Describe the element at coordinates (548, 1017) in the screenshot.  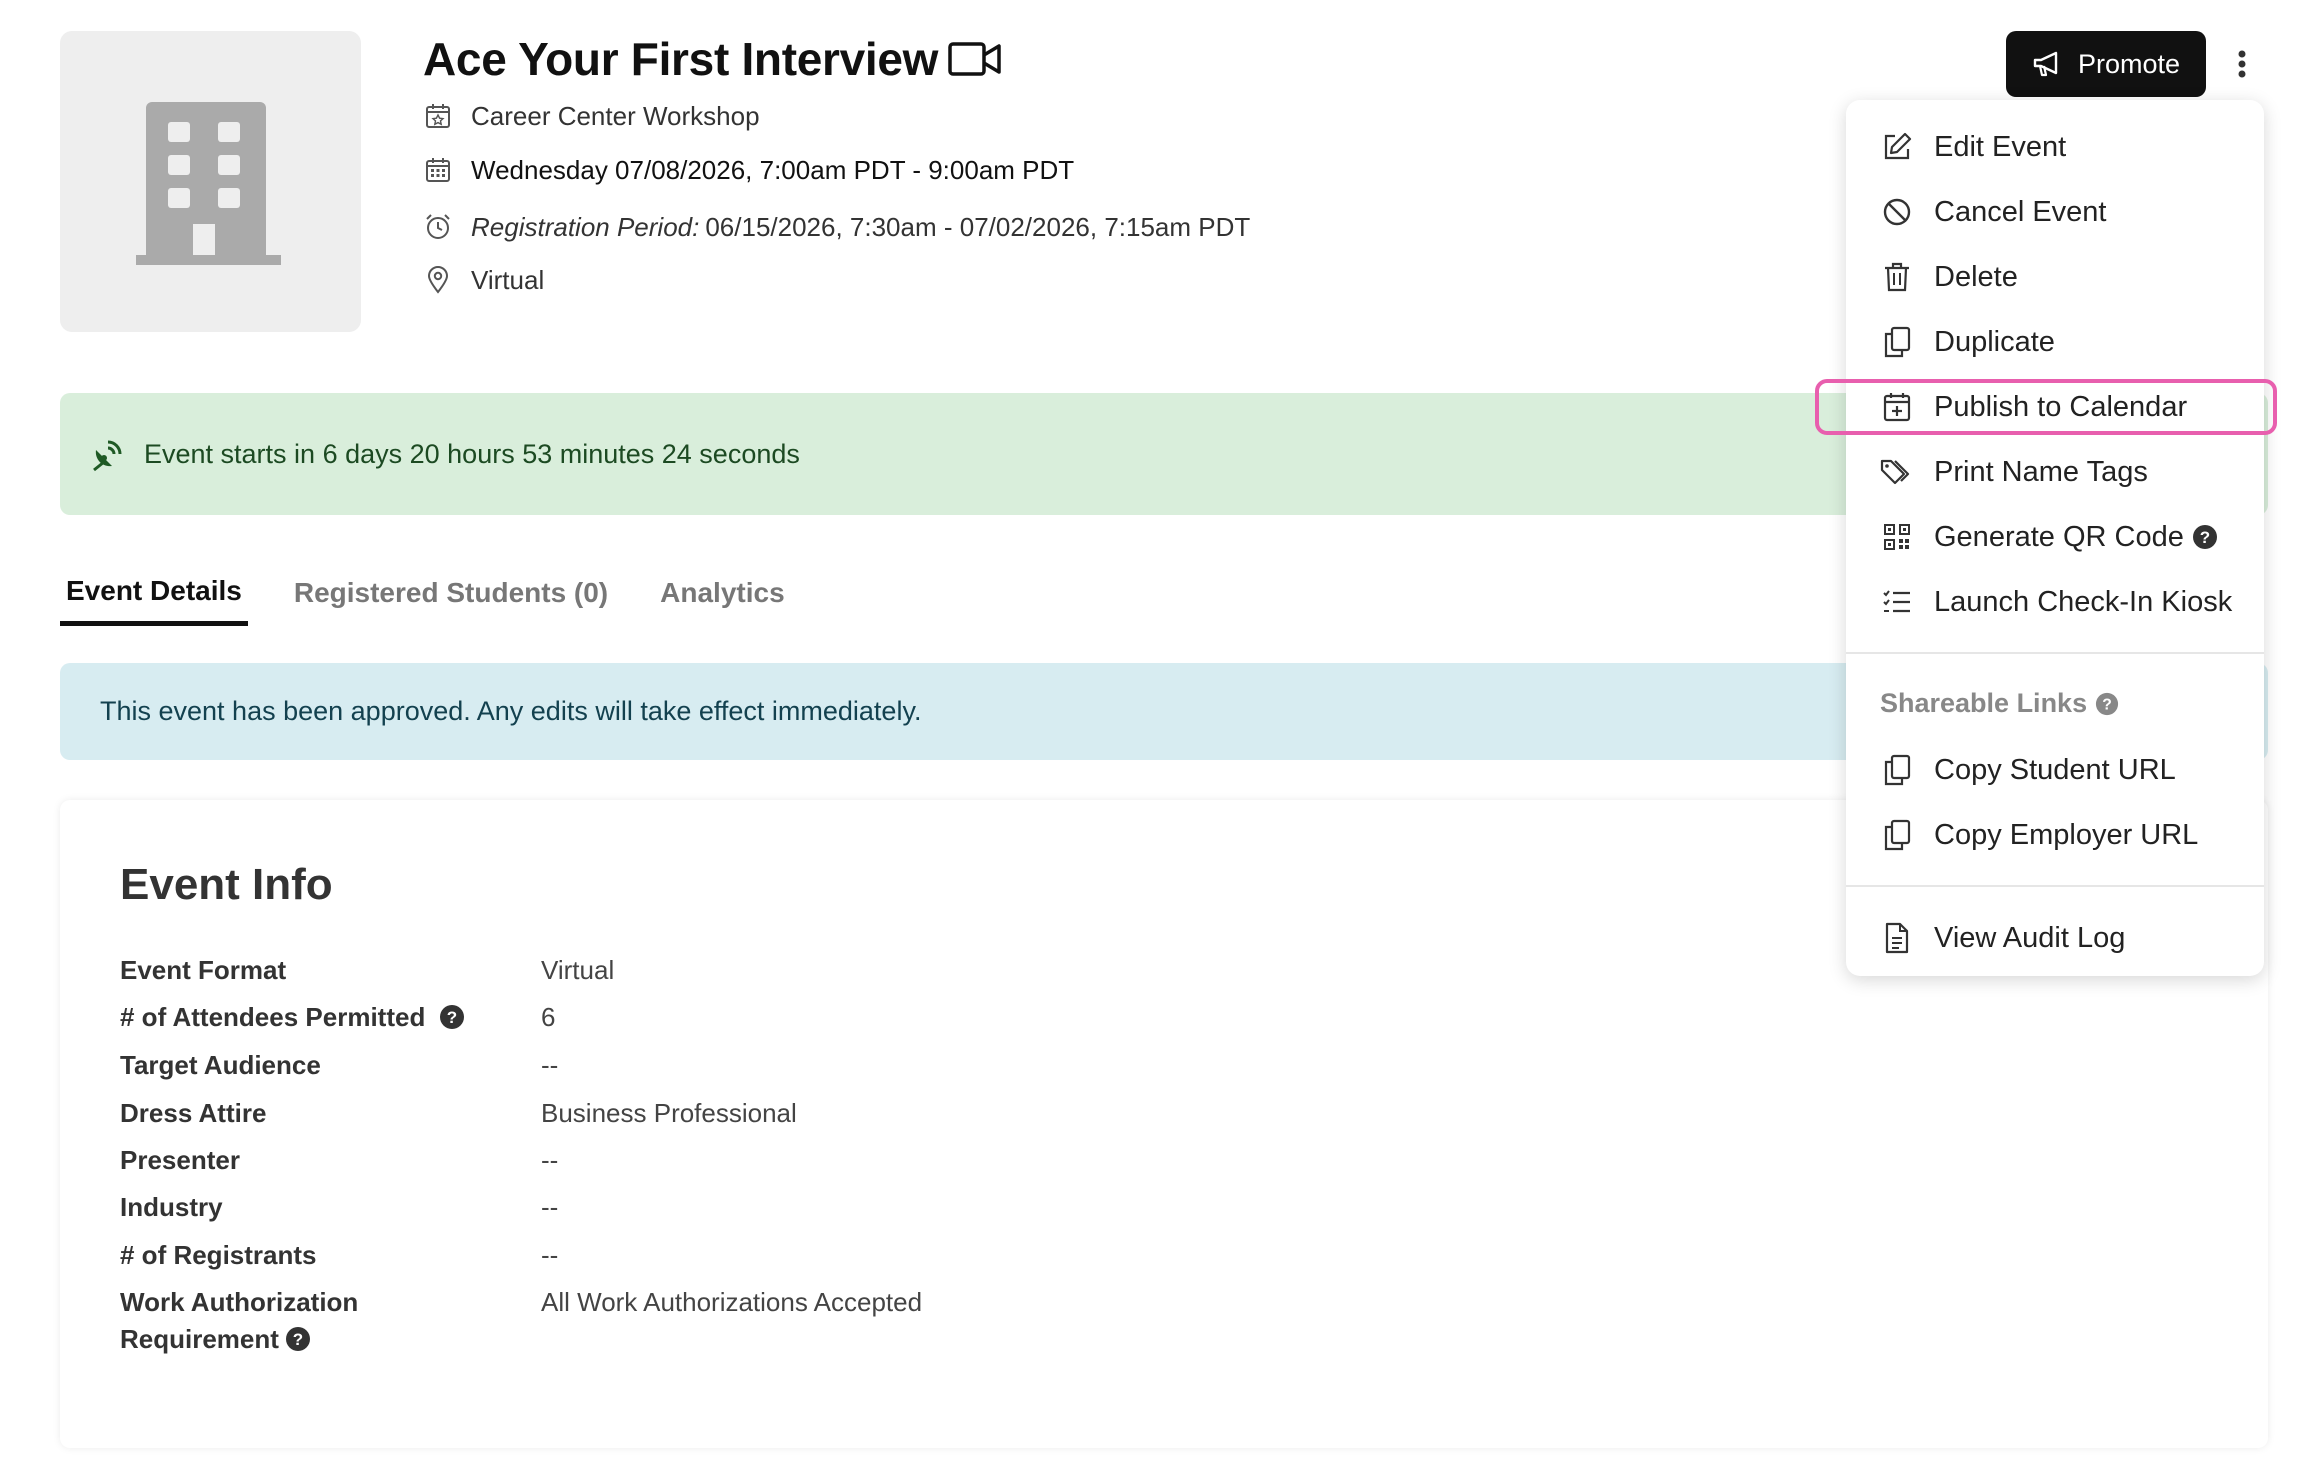
I see `info-value: 6` at that location.